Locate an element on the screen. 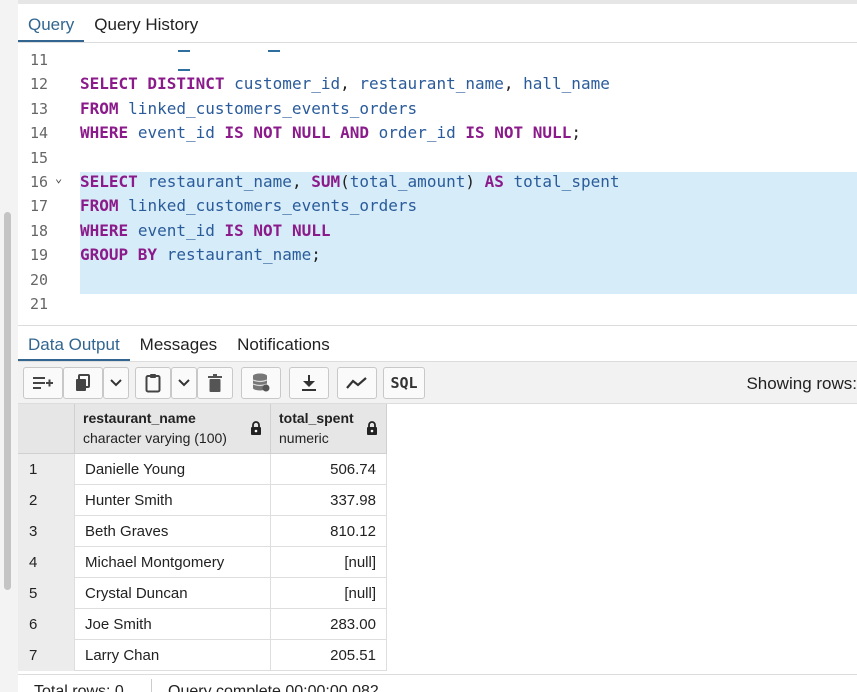 This screenshot has width=857, height=692. chevron-down-icon is located at coordinates (116, 383).